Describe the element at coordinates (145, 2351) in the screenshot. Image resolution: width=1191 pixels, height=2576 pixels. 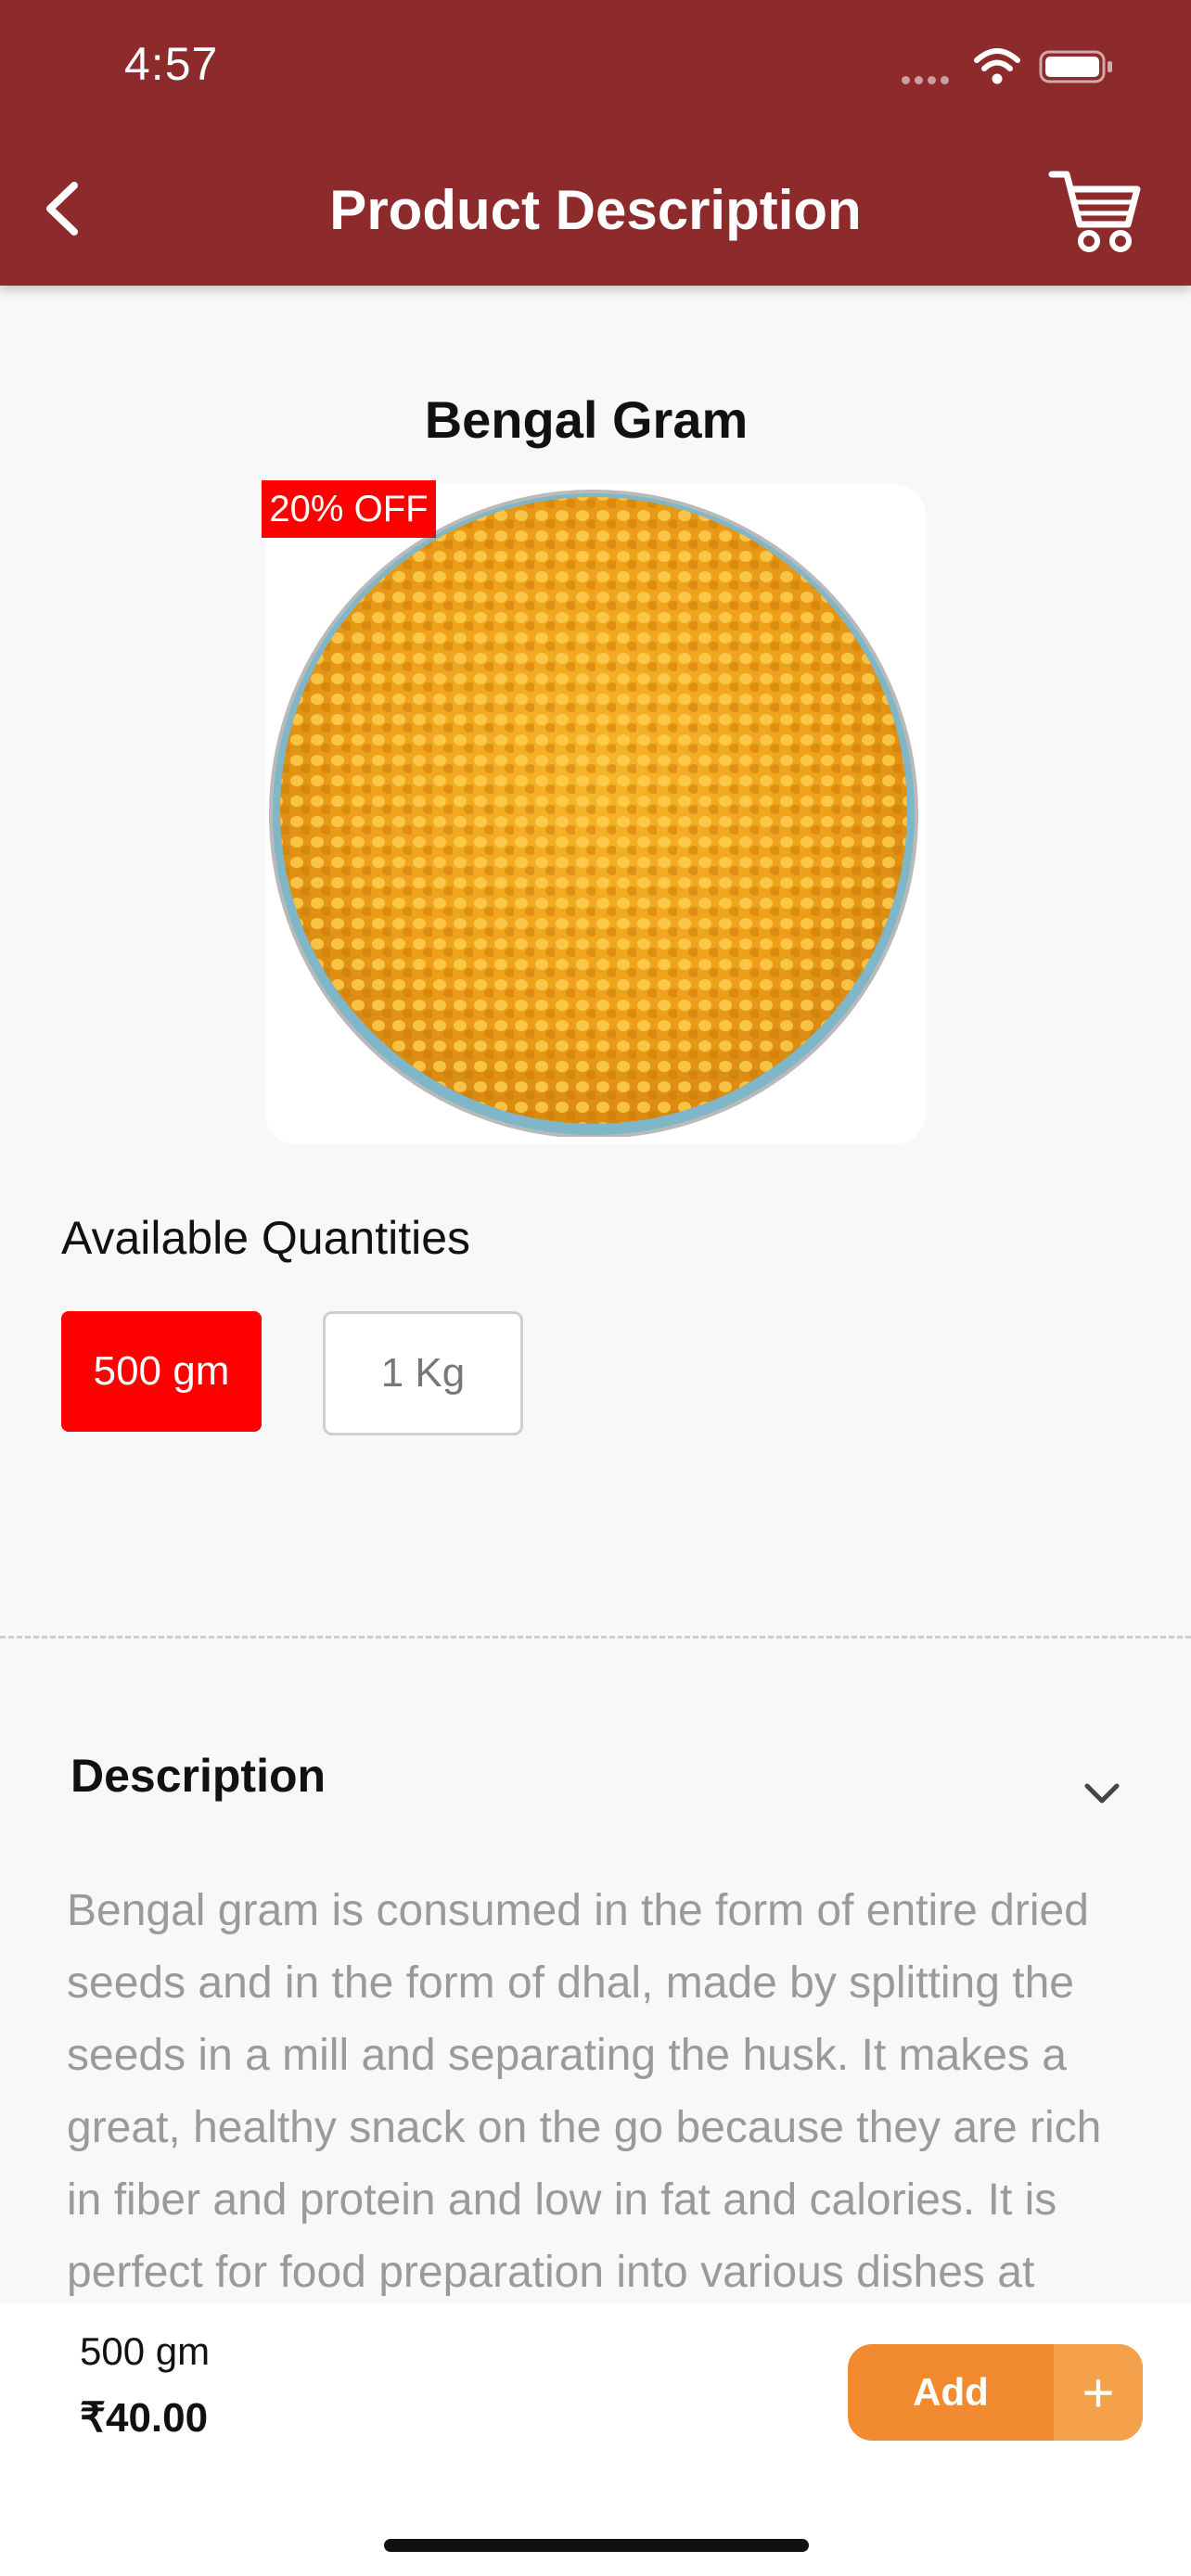
I see `selected-quantity: 500 gm` at that location.